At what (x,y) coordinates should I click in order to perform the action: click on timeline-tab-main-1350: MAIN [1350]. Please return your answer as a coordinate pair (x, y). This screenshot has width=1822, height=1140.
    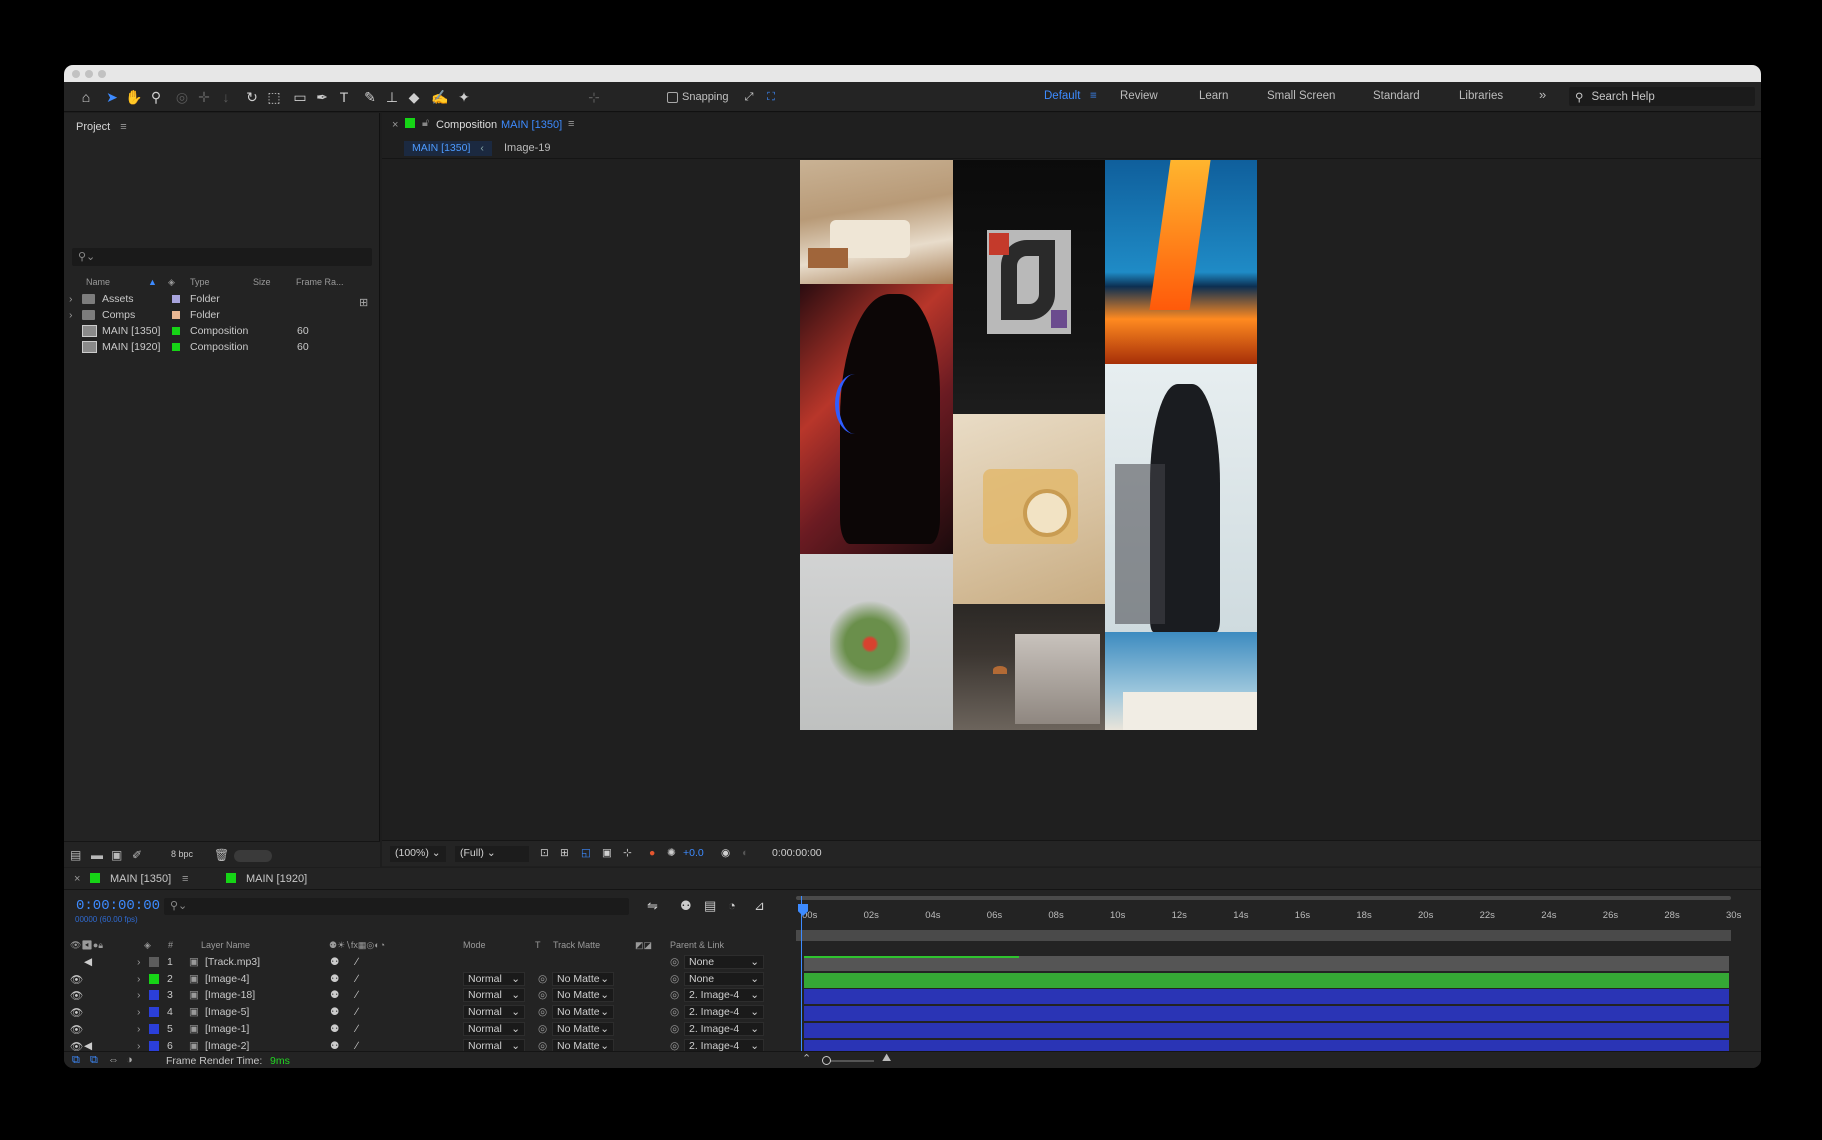
    Looking at the image, I should click on (140, 879).